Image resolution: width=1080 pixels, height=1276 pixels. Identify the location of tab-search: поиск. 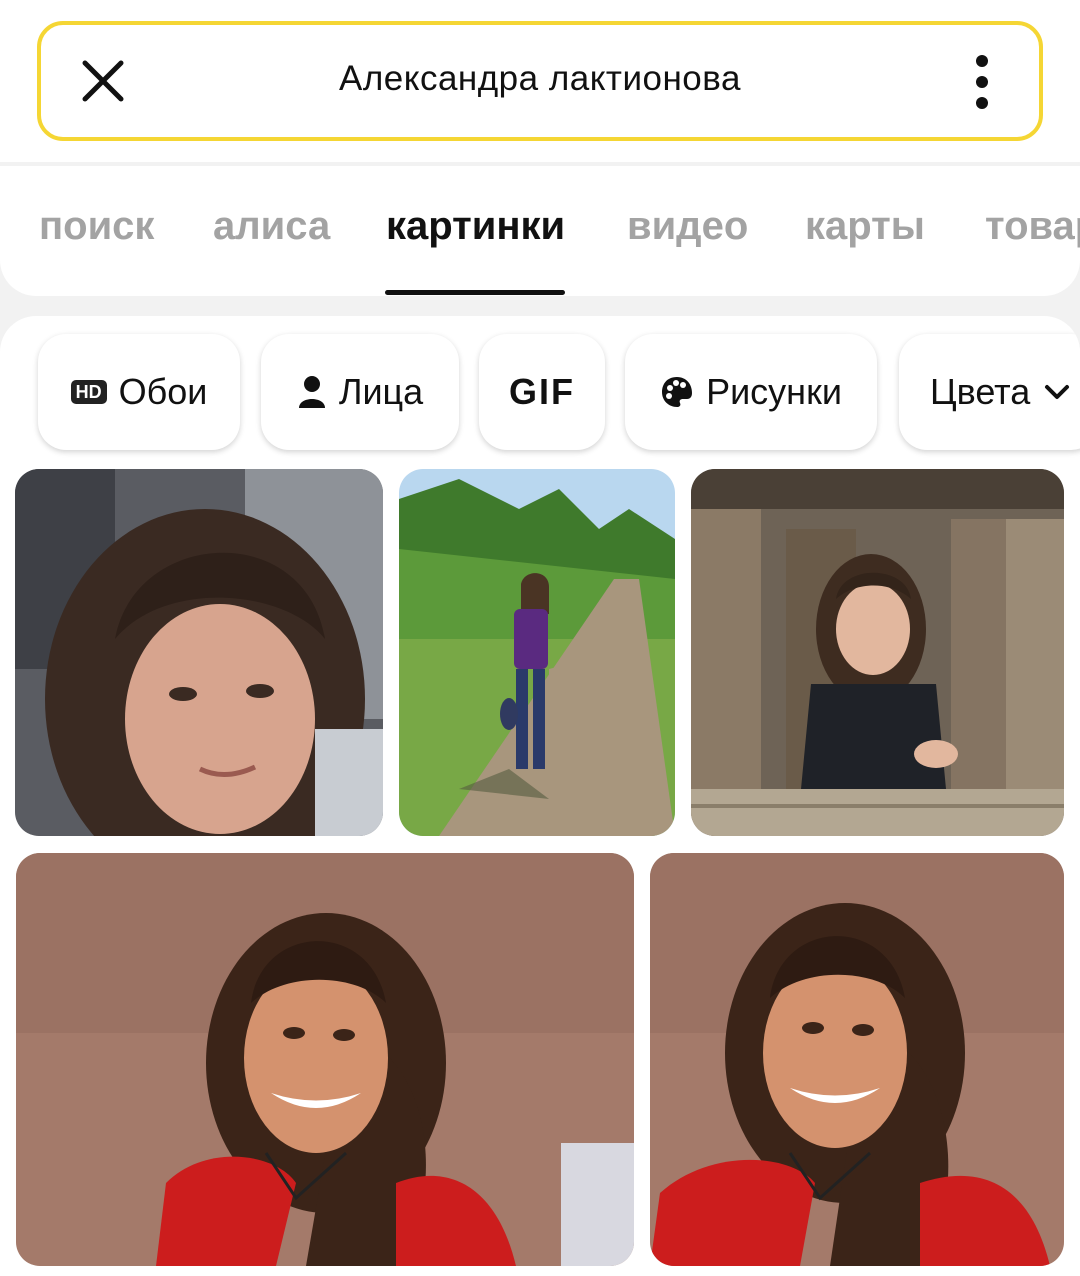
(96, 226).